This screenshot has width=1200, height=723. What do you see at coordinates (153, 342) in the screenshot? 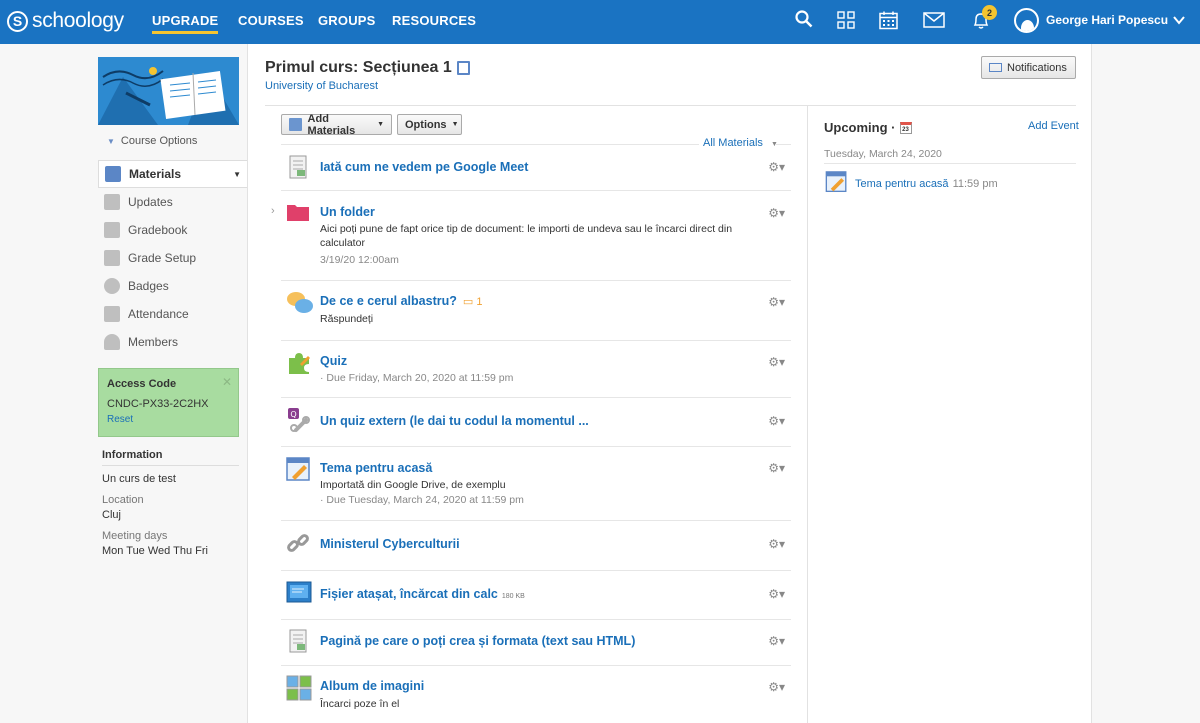
I see `sidebar-item-label: Members` at bounding box center [153, 342].